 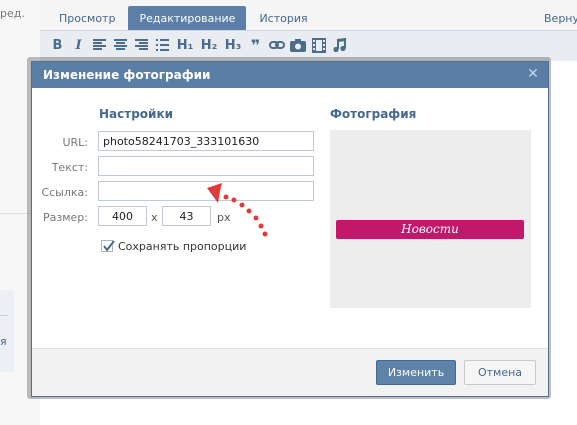 What do you see at coordinates (57, 45) in the screenshot?
I see `bold-icon: B` at bounding box center [57, 45].